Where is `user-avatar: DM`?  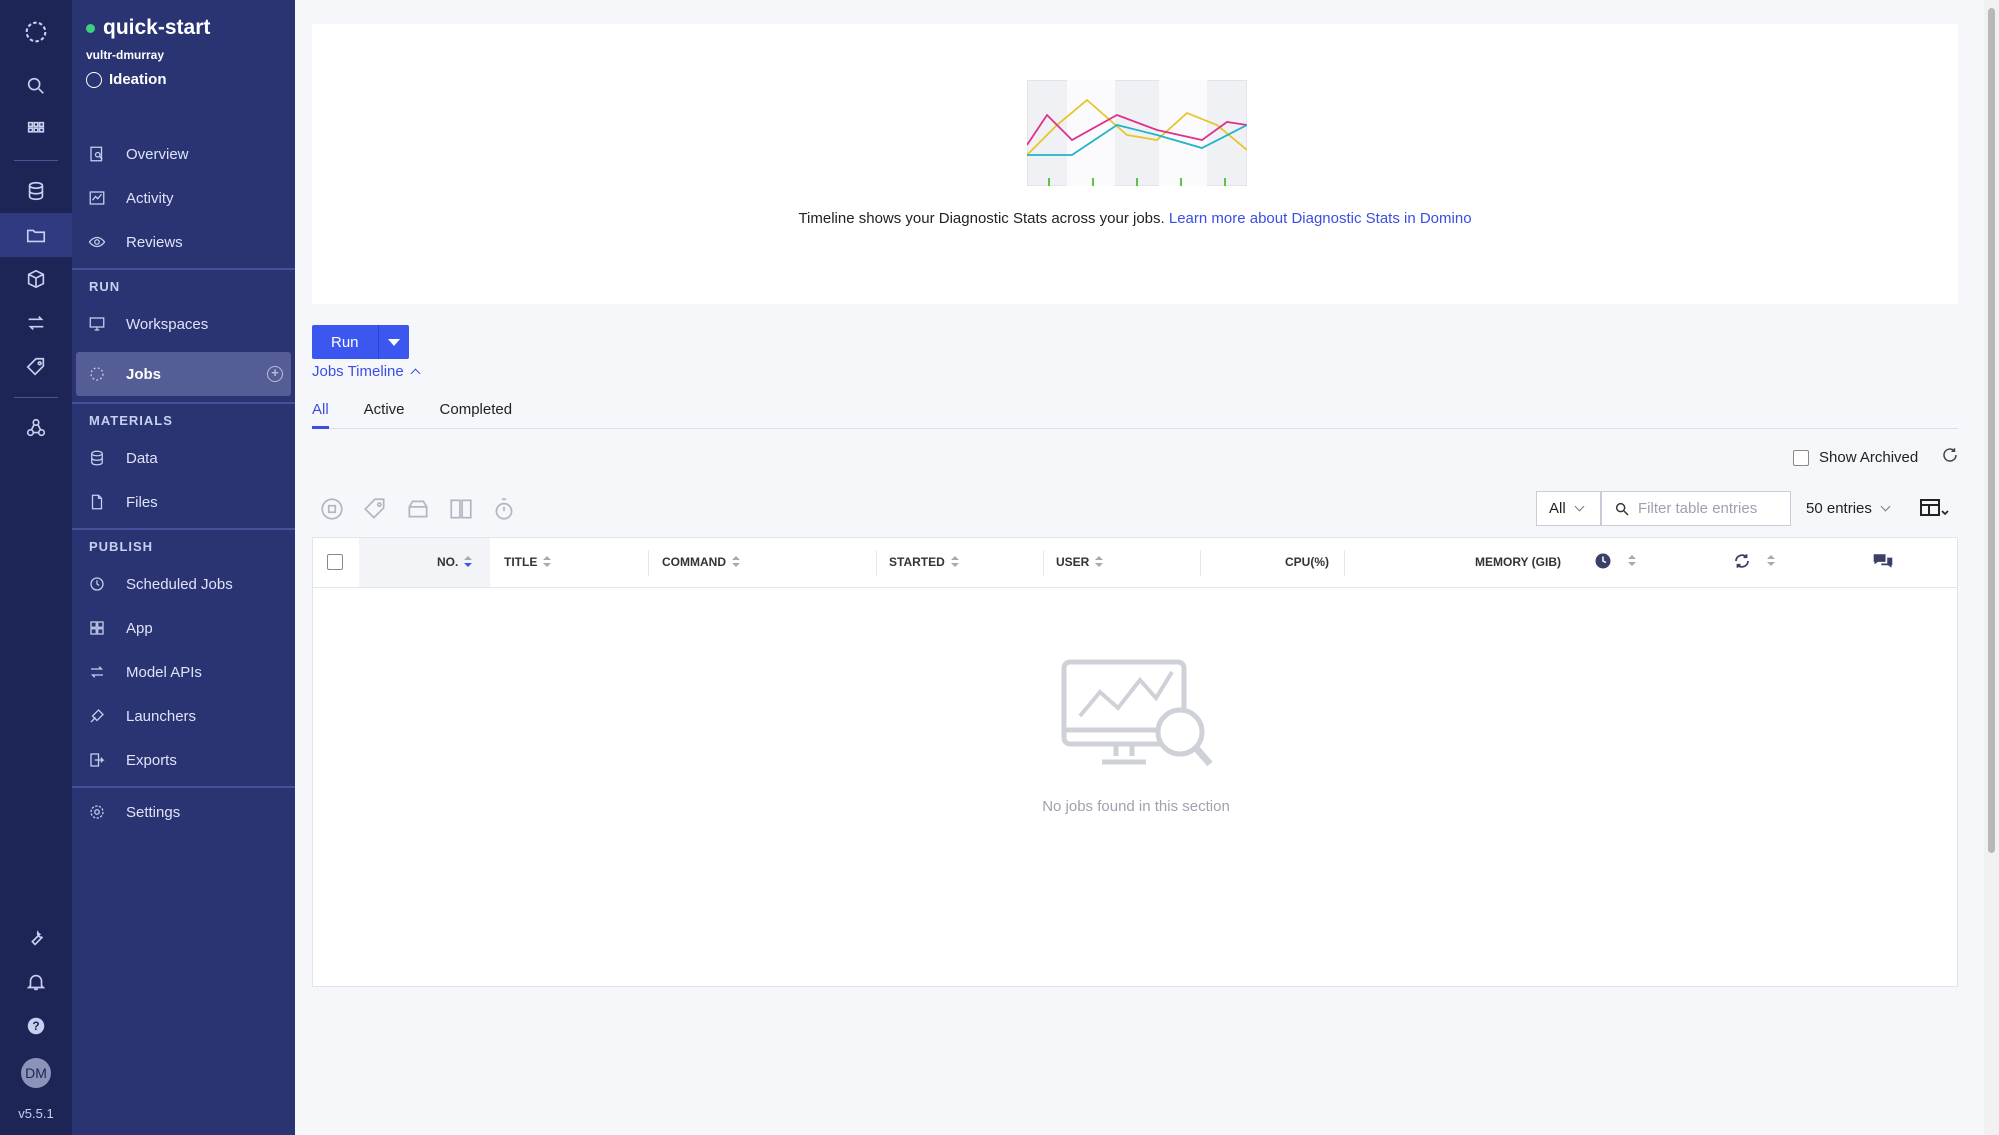
user-avatar: DM is located at coordinates (36, 1073).